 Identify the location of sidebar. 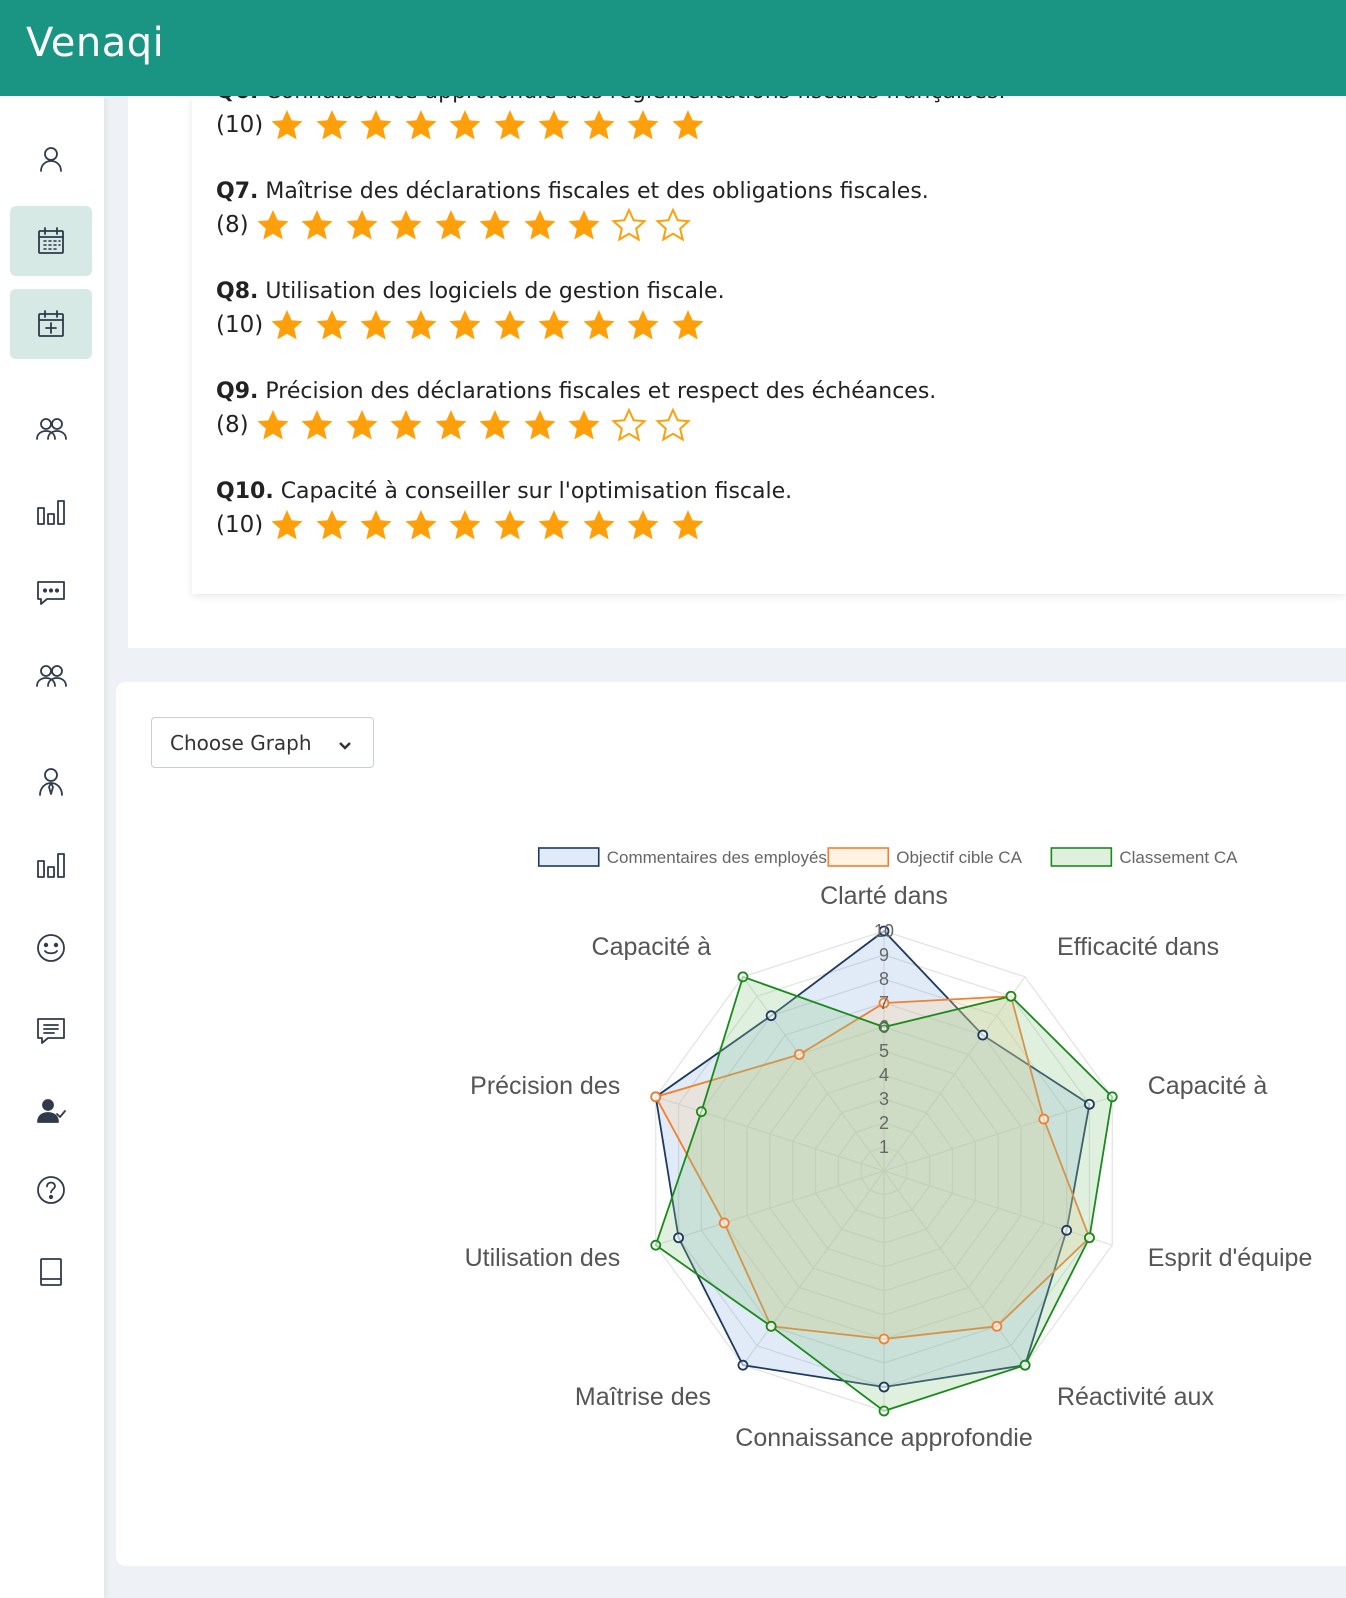
(52, 847).